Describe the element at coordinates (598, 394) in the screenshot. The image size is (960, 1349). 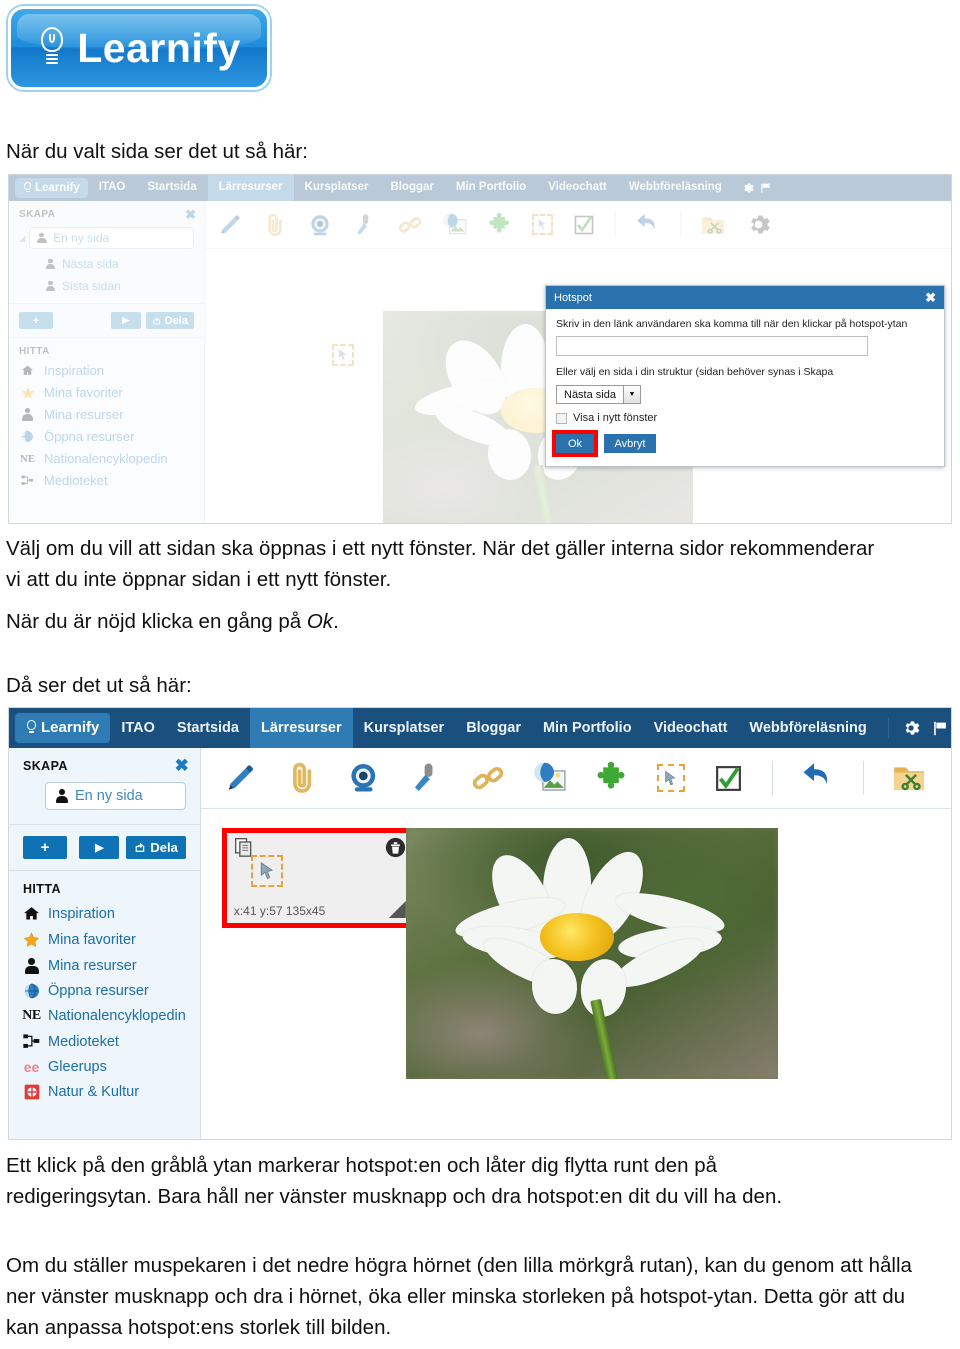
I see `page-select: Nästa sida ▼` at that location.